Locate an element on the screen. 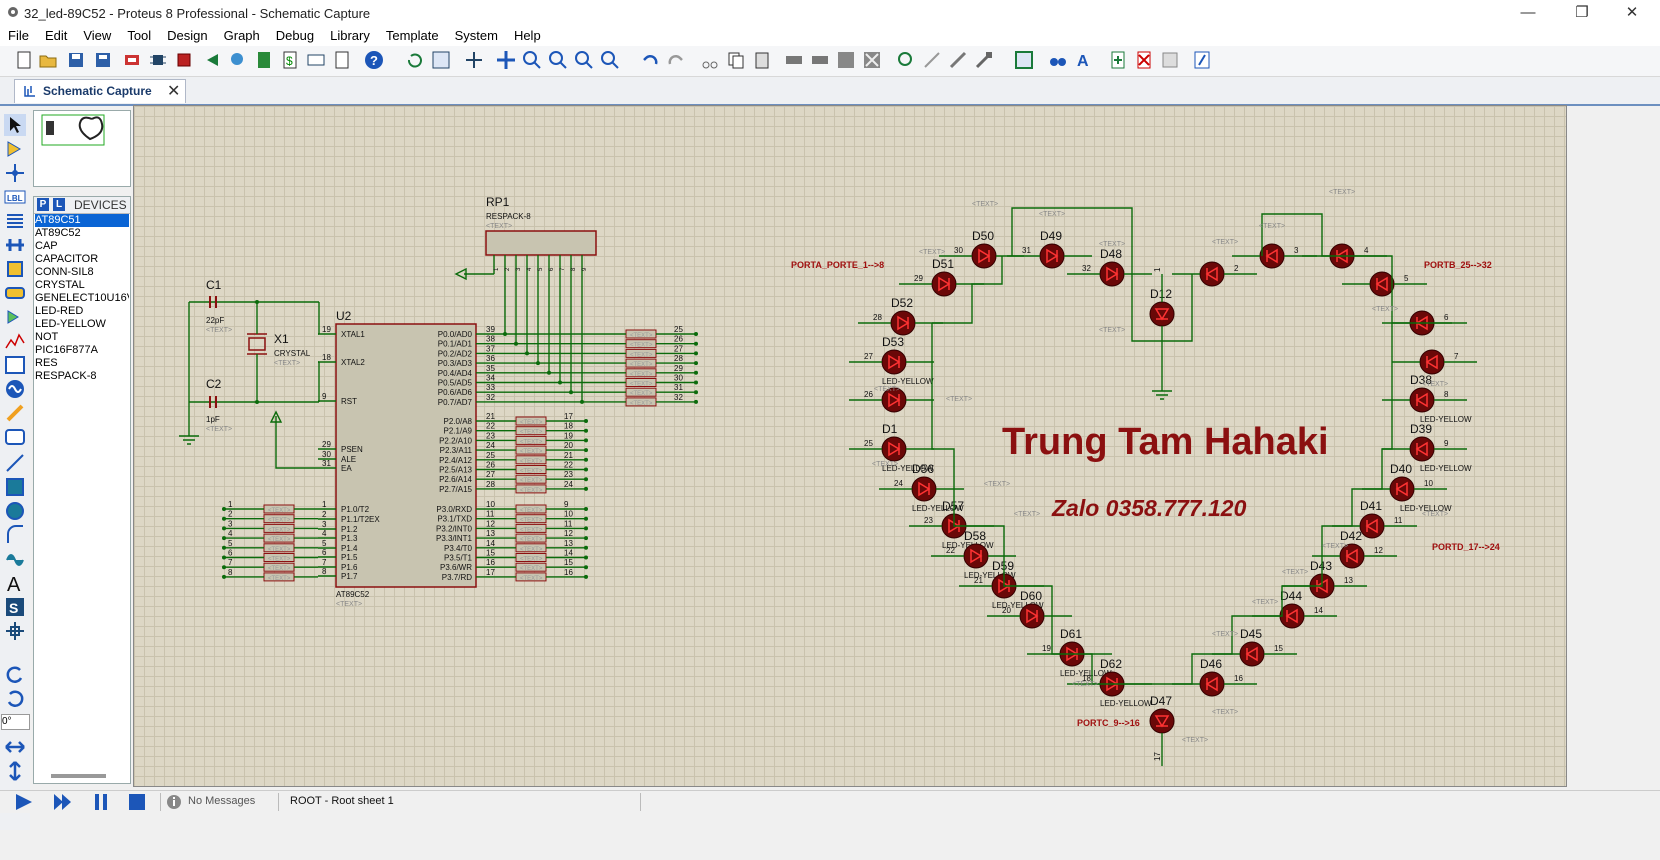 This screenshot has width=1660, height=860. zoom-in-icon is located at coordinates (532, 60).